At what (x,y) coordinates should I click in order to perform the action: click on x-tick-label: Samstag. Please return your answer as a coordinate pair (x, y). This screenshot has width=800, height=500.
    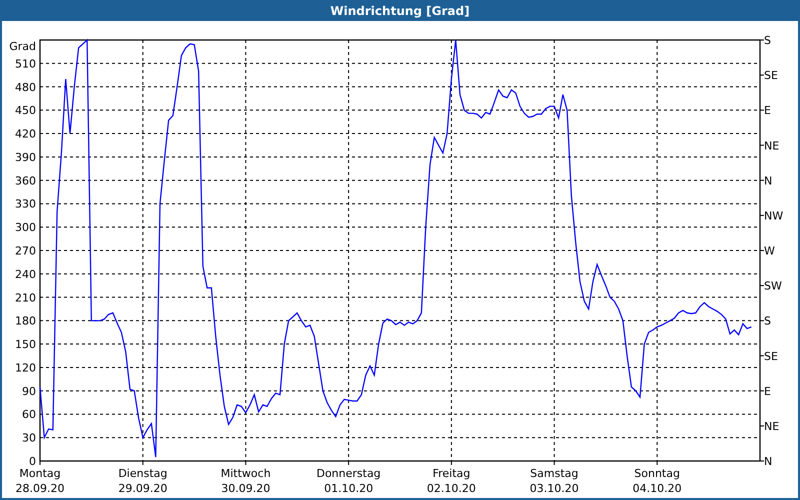
    Looking at the image, I should click on (554, 473).